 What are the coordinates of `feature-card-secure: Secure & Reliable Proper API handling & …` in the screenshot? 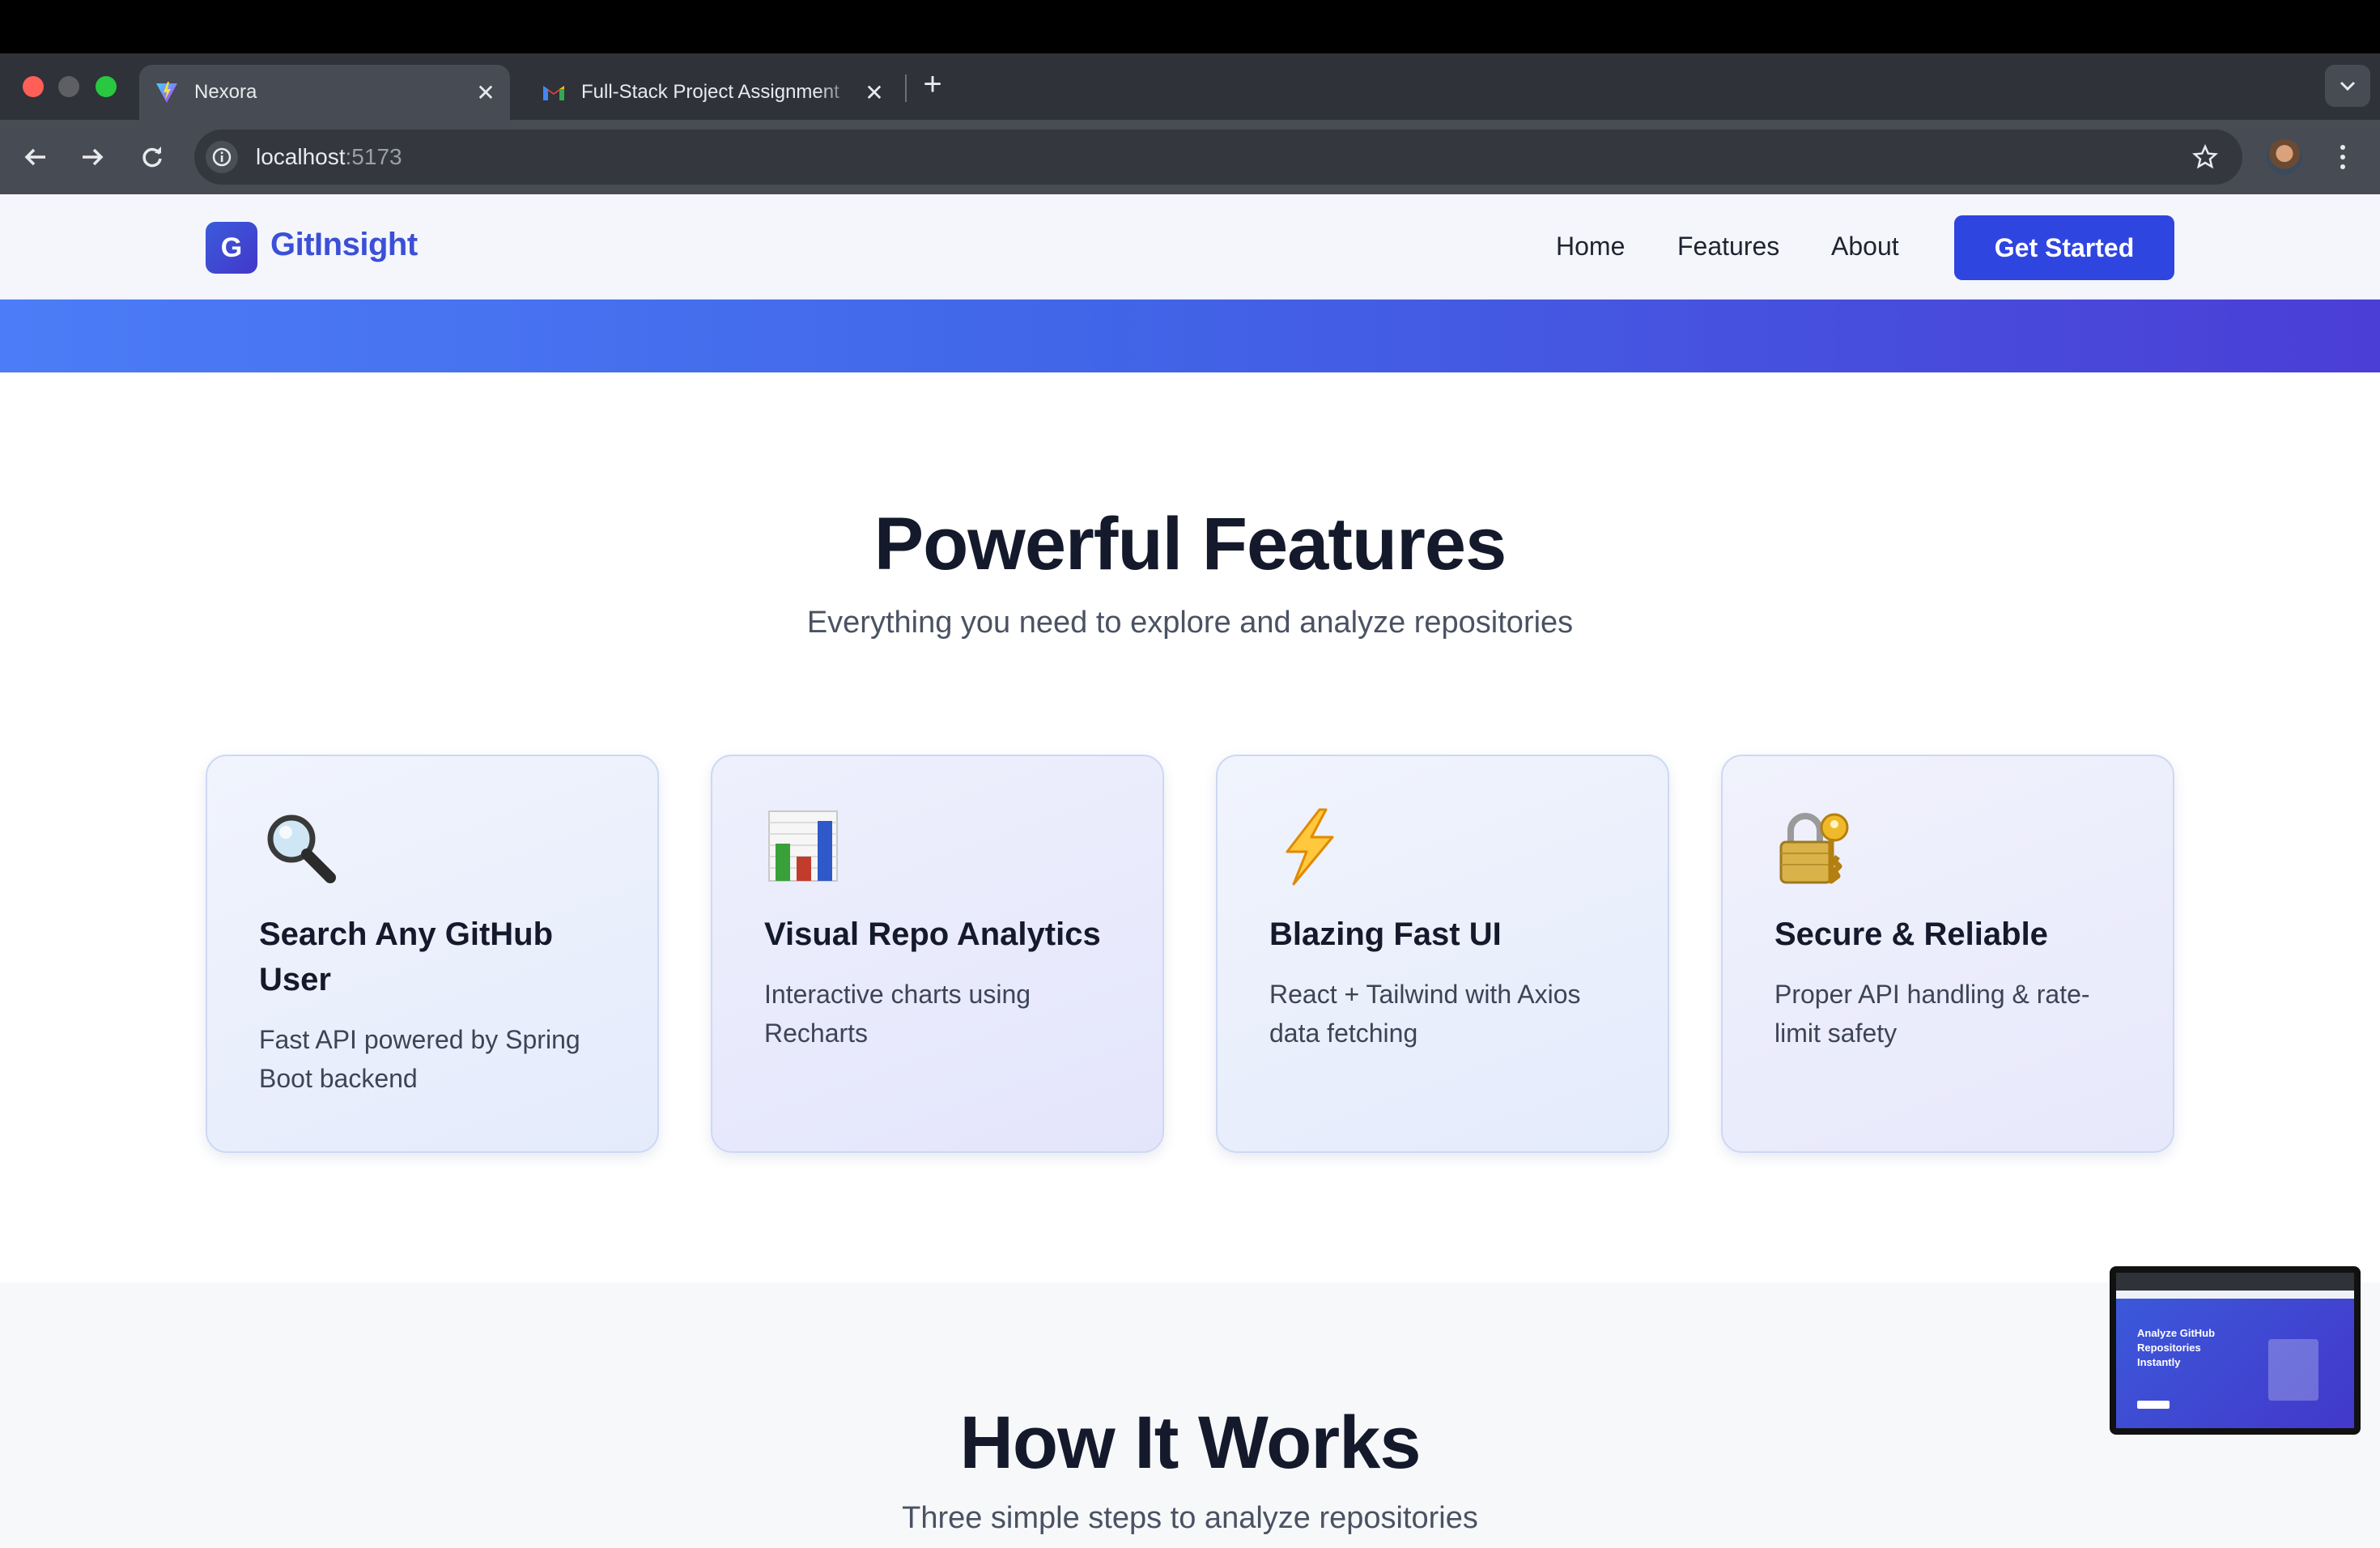 It's located at (1948, 954).